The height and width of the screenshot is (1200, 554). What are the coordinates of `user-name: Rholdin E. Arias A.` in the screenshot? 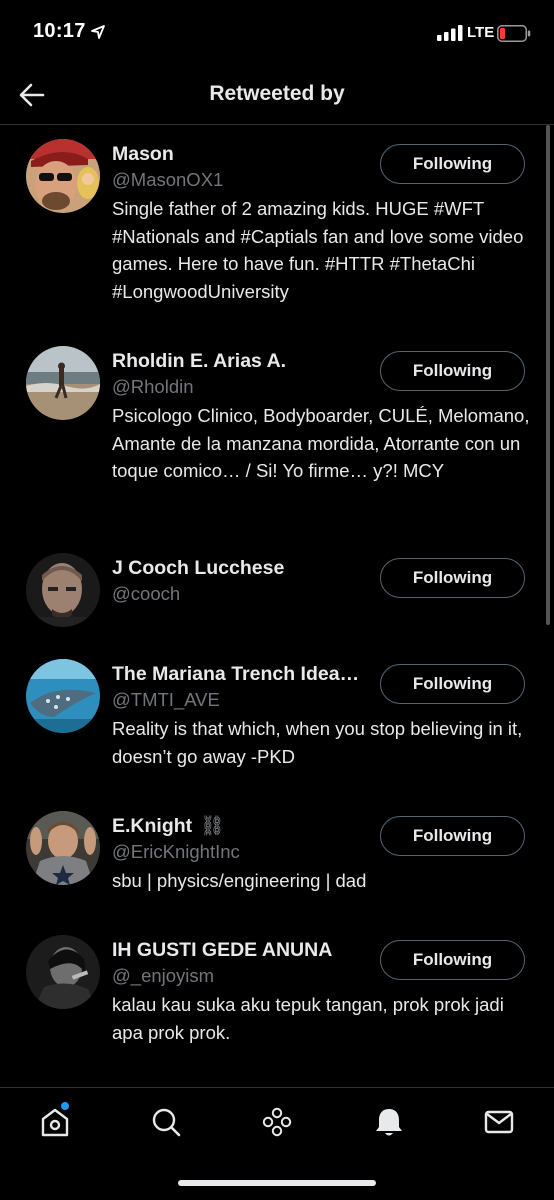 It's located at (244, 361).